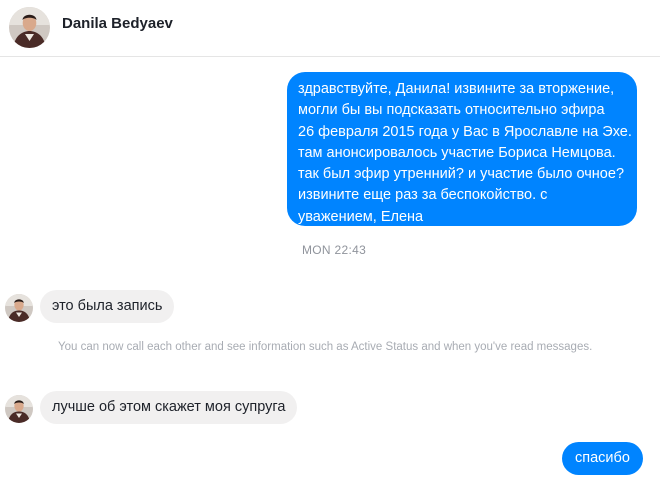  What do you see at coordinates (330, 28) in the screenshot?
I see `conversation-header: Danila Bedyaev` at bounding box center [330, 28].